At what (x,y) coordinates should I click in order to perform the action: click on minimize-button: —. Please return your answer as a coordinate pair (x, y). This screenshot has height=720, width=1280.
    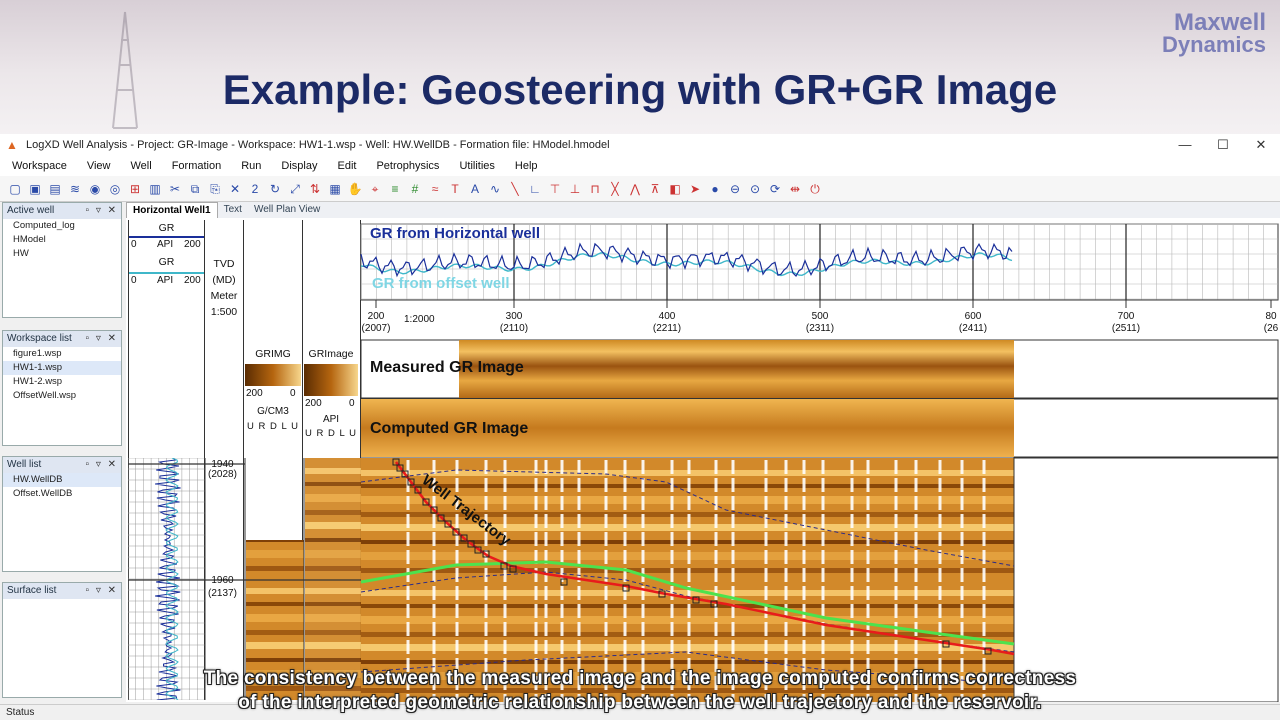
    Looking at the image, I should click on (1185, 145).